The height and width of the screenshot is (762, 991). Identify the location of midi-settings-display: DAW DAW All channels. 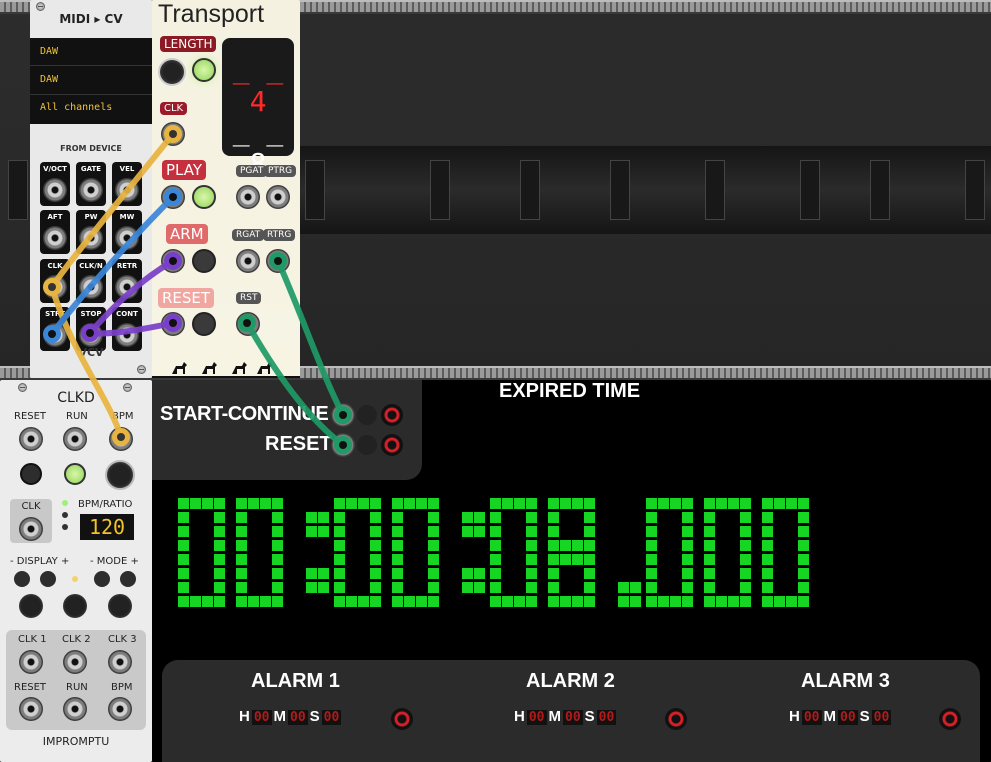
(91, 81).